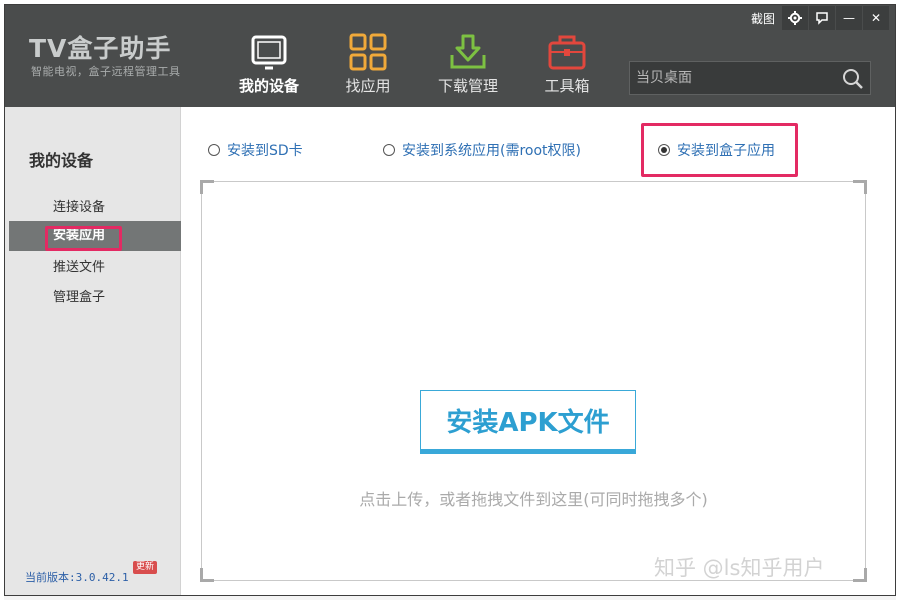  What do you see at coordinates (79, 267) in the screenshot?
I see `sidebar-item-label: 推送文件` at bounding box center [79, 267].